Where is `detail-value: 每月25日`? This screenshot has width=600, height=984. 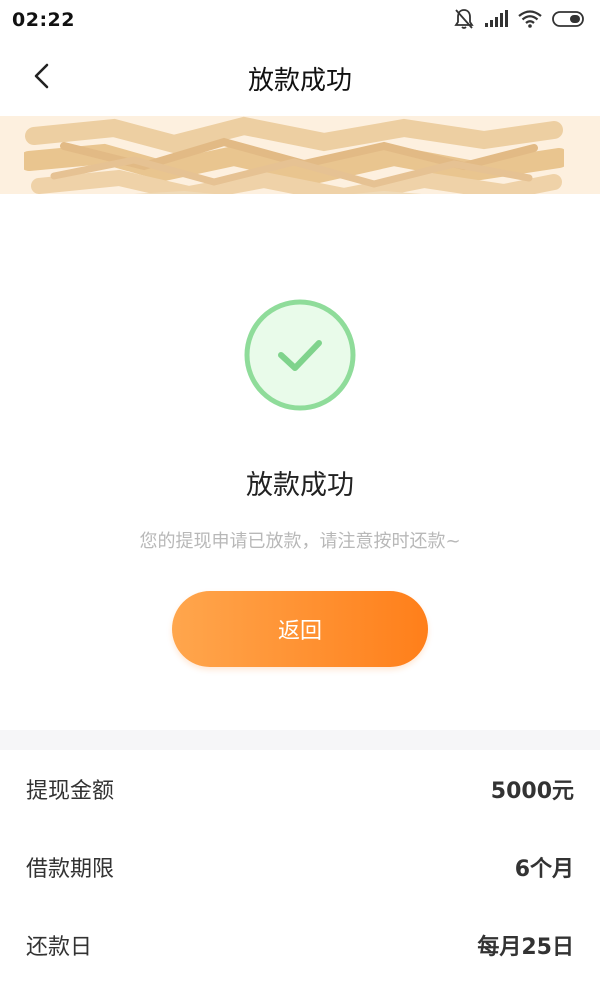 detail-value: 每月25日 is located at coordinates (525, 947).